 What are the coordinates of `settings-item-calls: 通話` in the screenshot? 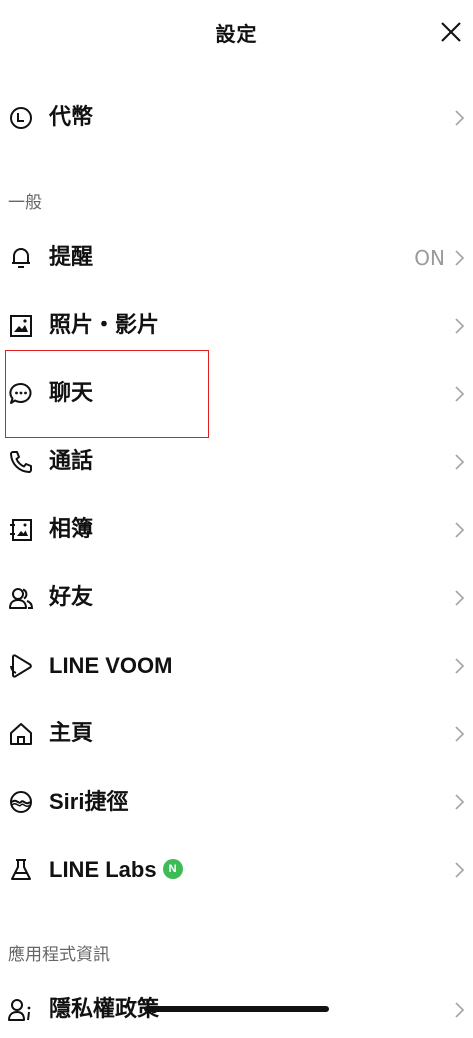 It's located at (236, 462).